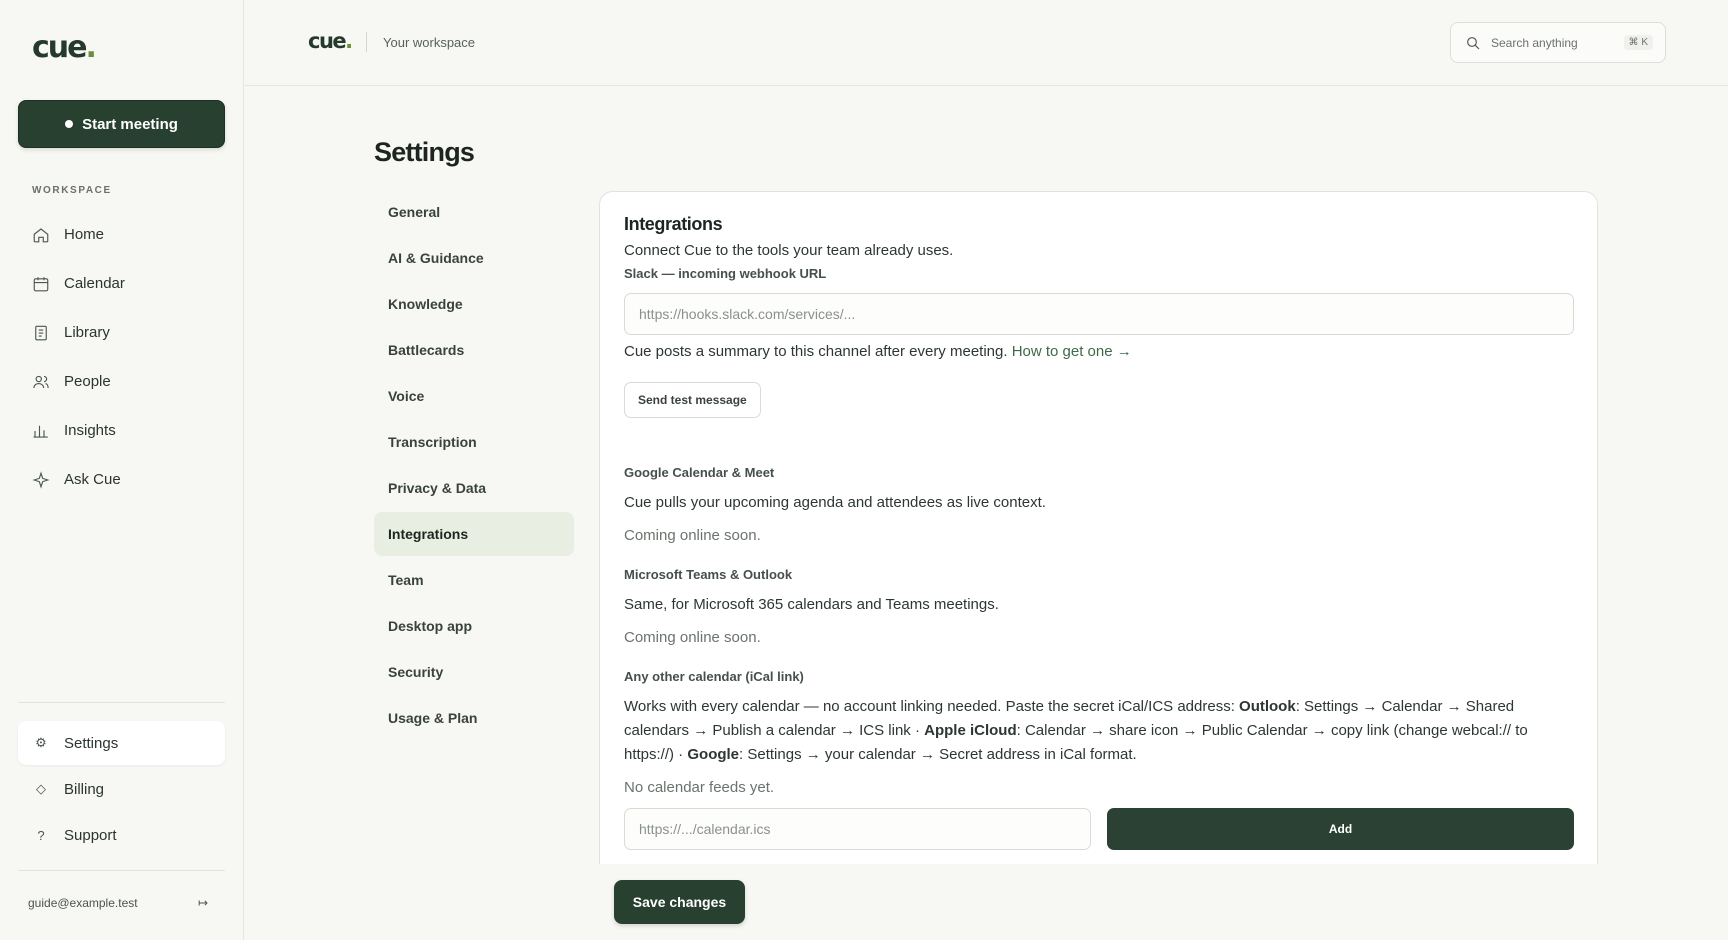 The image size is (1728, 940). Describe the element at coordinates (41, 381) in the screenshot. I see `people-icon` at that location.